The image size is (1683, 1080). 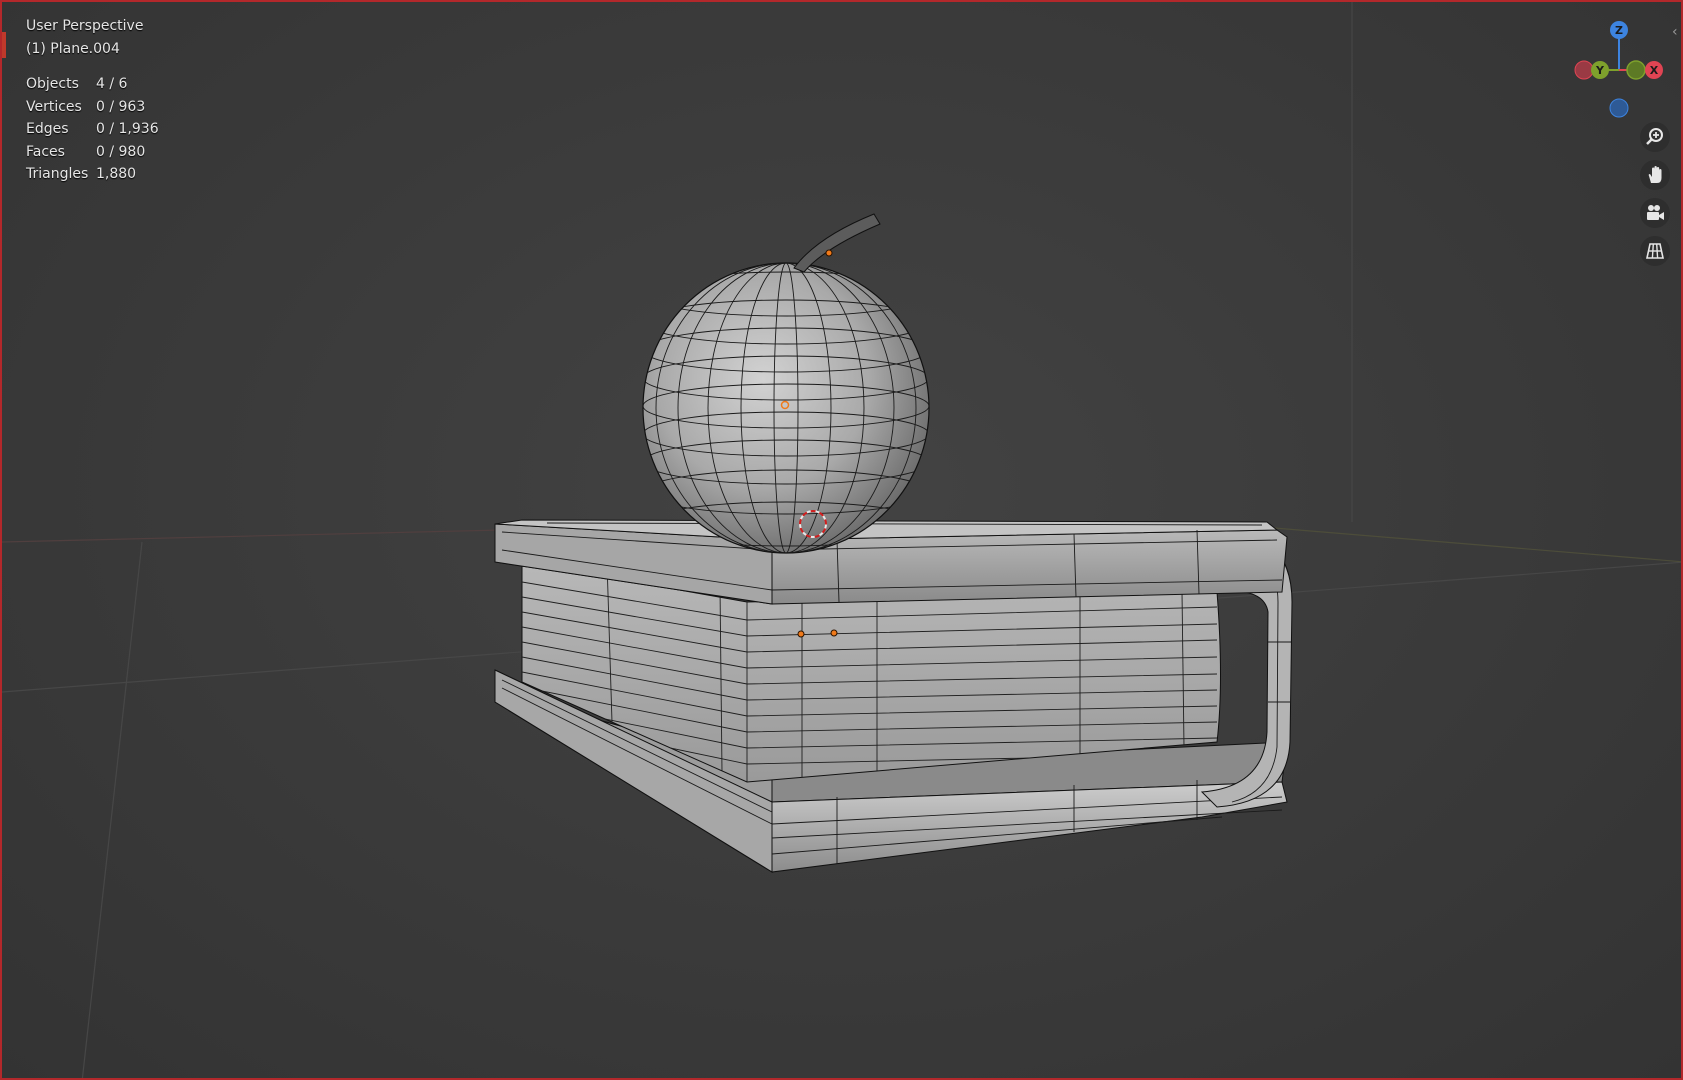 I want to click on stat-row-objects: Objects 4 / 6, so click(x=92, y=84).